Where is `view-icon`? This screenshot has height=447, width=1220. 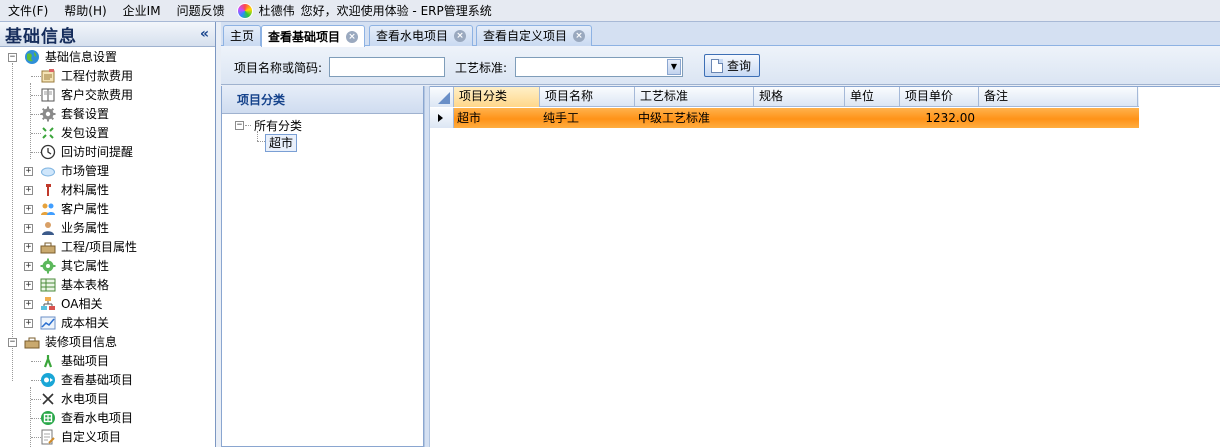
view-icon is located at coordinates (48, 380).